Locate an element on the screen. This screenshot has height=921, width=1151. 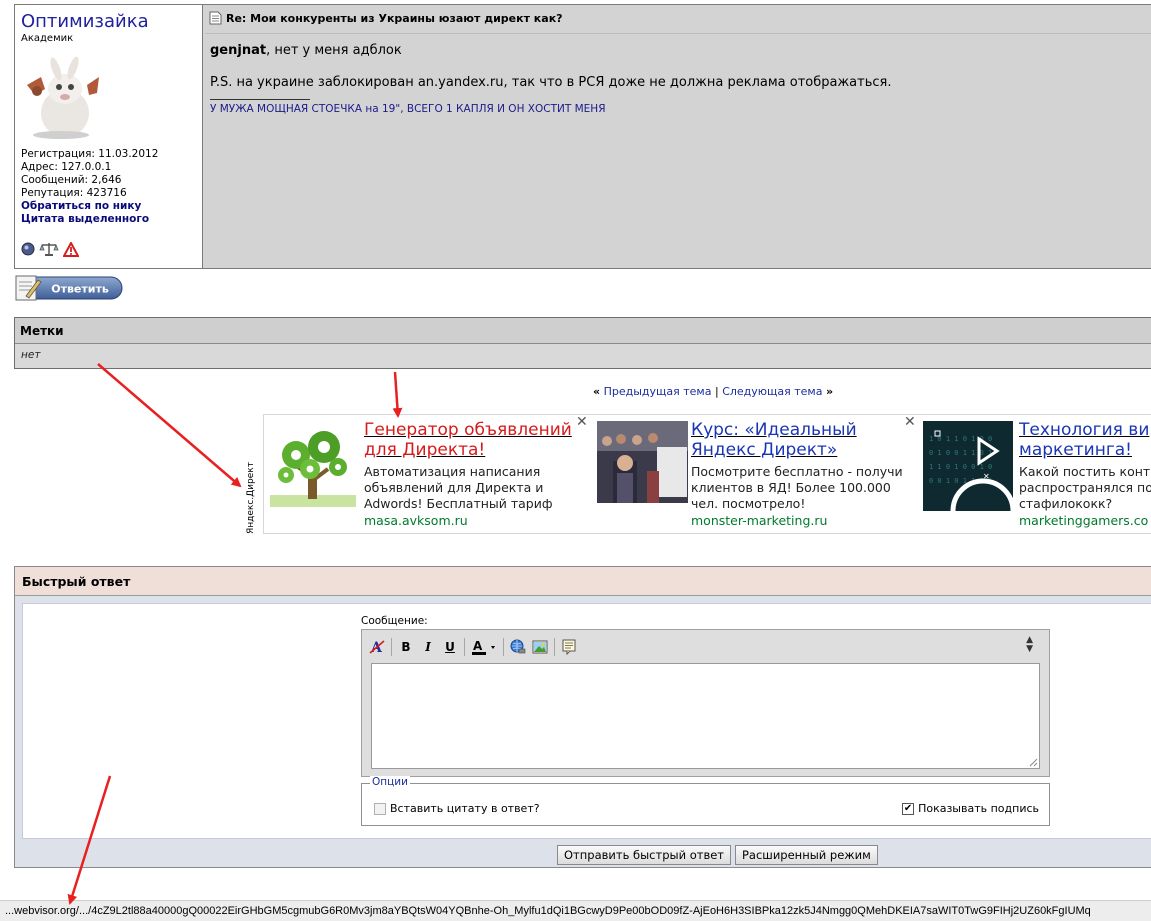
ad-title-1: Генератор объявлений для Директа! is located at coordinates (468, 440).